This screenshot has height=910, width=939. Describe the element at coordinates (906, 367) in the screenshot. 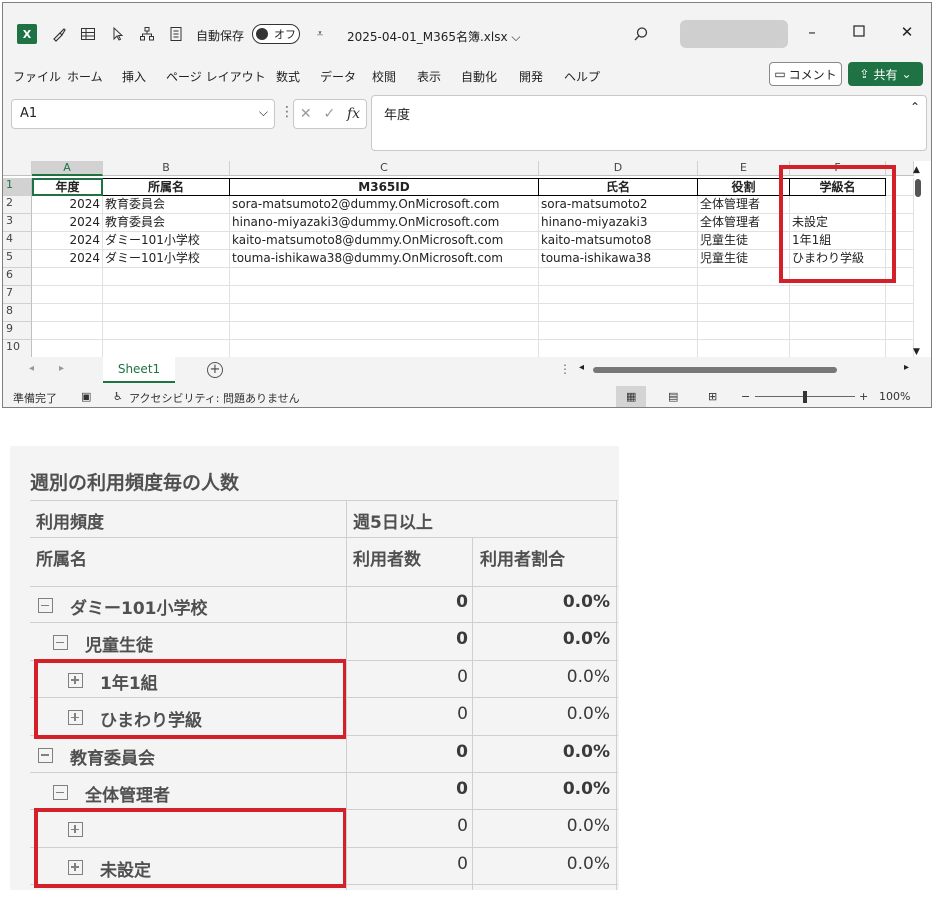

I see `scroll-right-icon: ▸` at that location.